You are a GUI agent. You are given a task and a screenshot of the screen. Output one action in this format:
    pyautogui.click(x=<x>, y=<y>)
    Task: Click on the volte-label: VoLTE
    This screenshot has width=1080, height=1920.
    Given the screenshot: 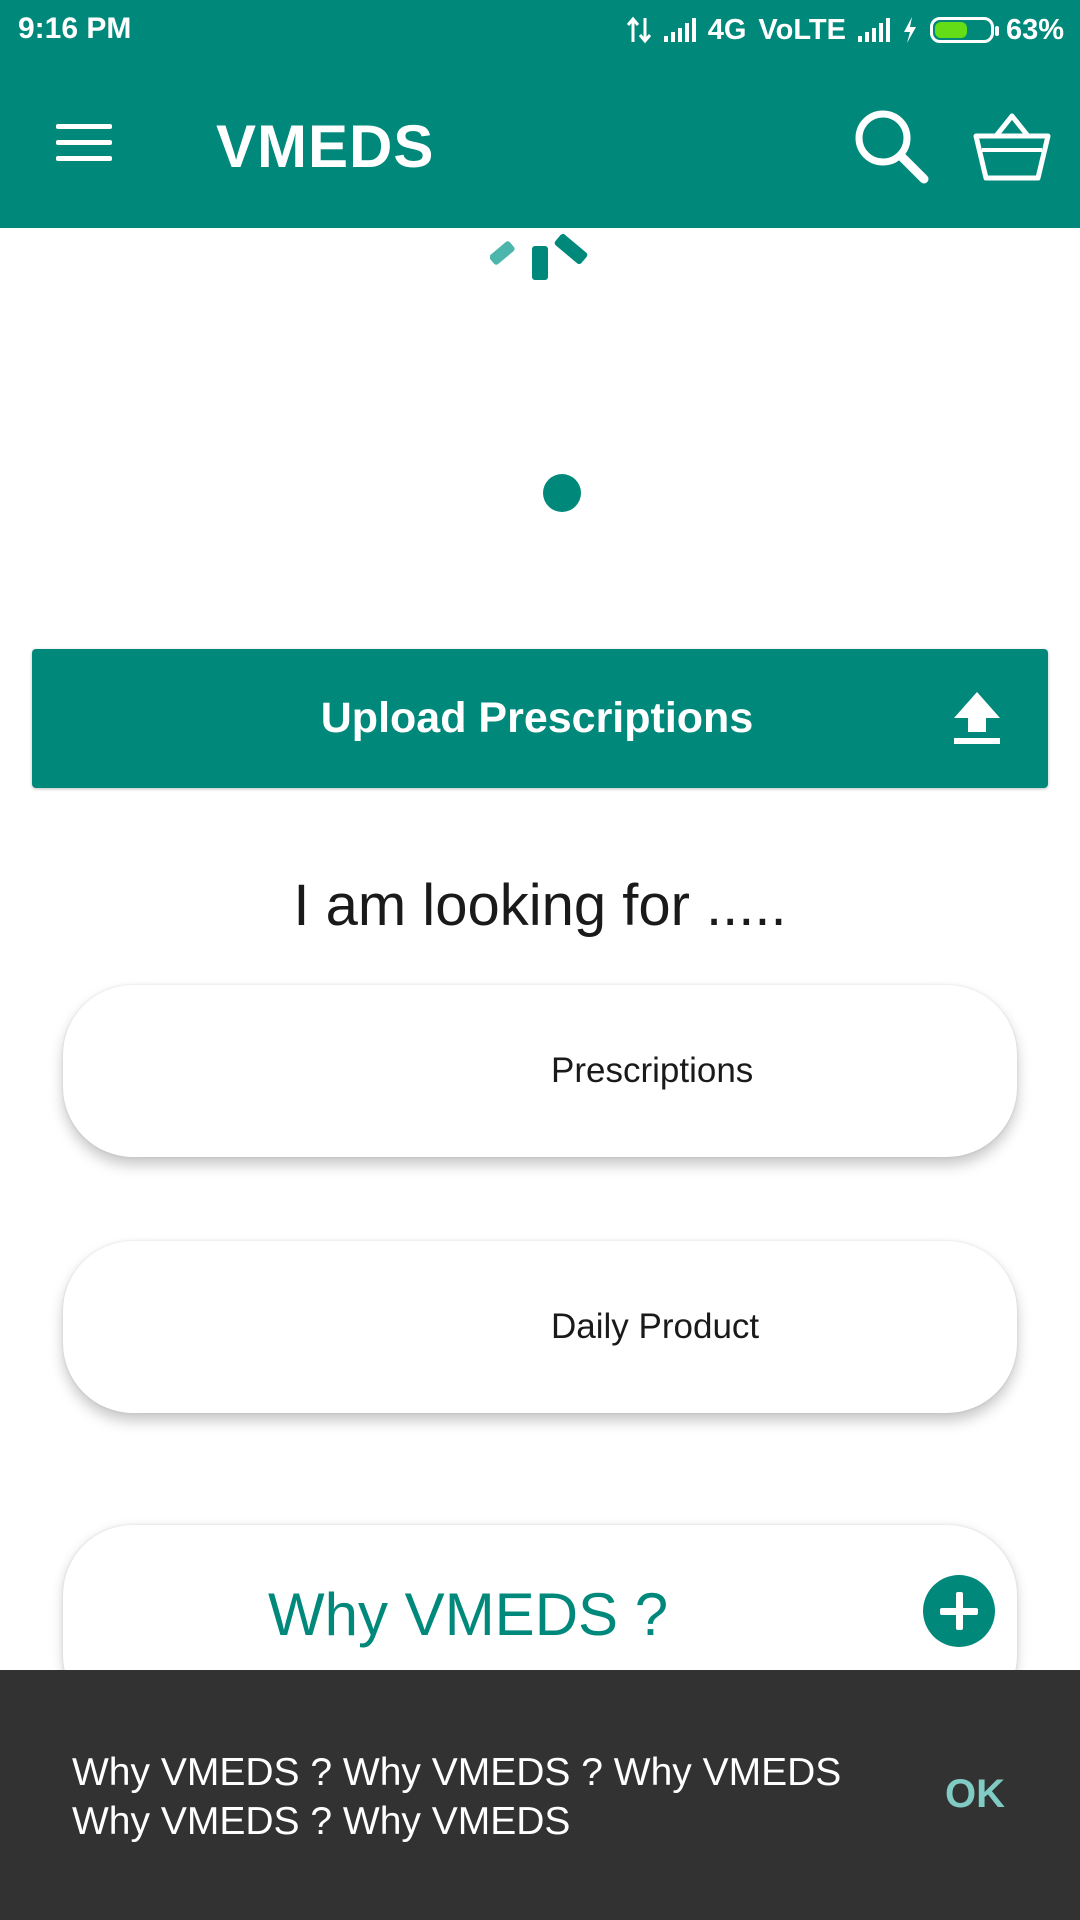 What is the action you would take?
    pyautogui.click(x=802, y=29)
    